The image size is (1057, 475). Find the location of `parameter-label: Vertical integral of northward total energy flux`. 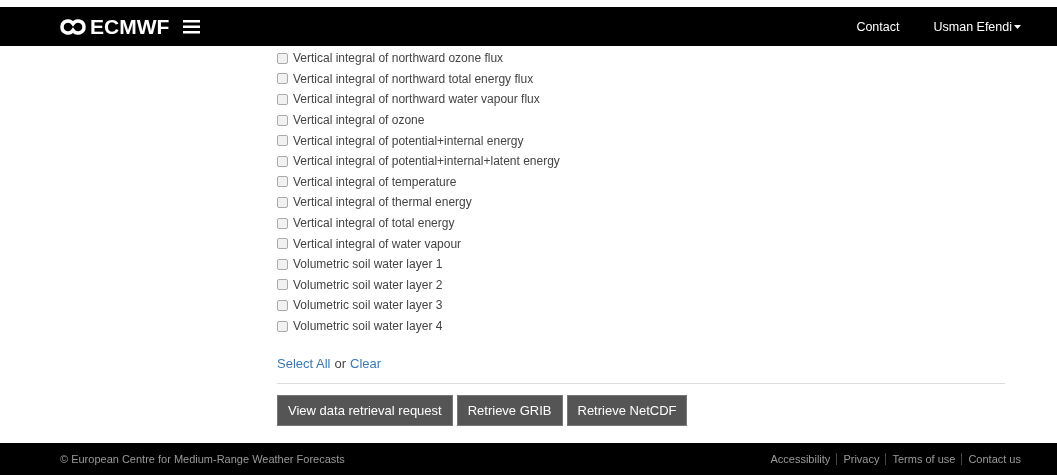

parameter-label: Vertical integral of northward total energy flux is located at coordinates (413, 78).